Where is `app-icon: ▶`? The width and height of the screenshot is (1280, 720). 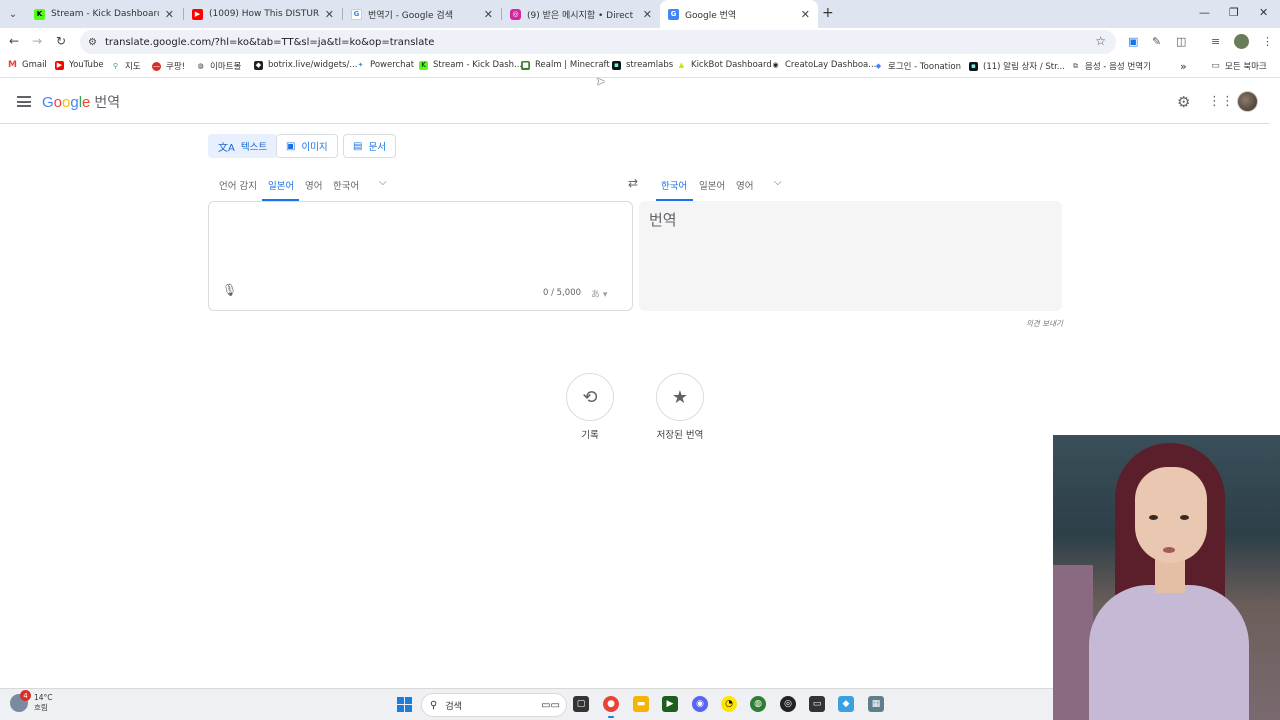 app-icon: ▶ is located at coordinates (670, 704).